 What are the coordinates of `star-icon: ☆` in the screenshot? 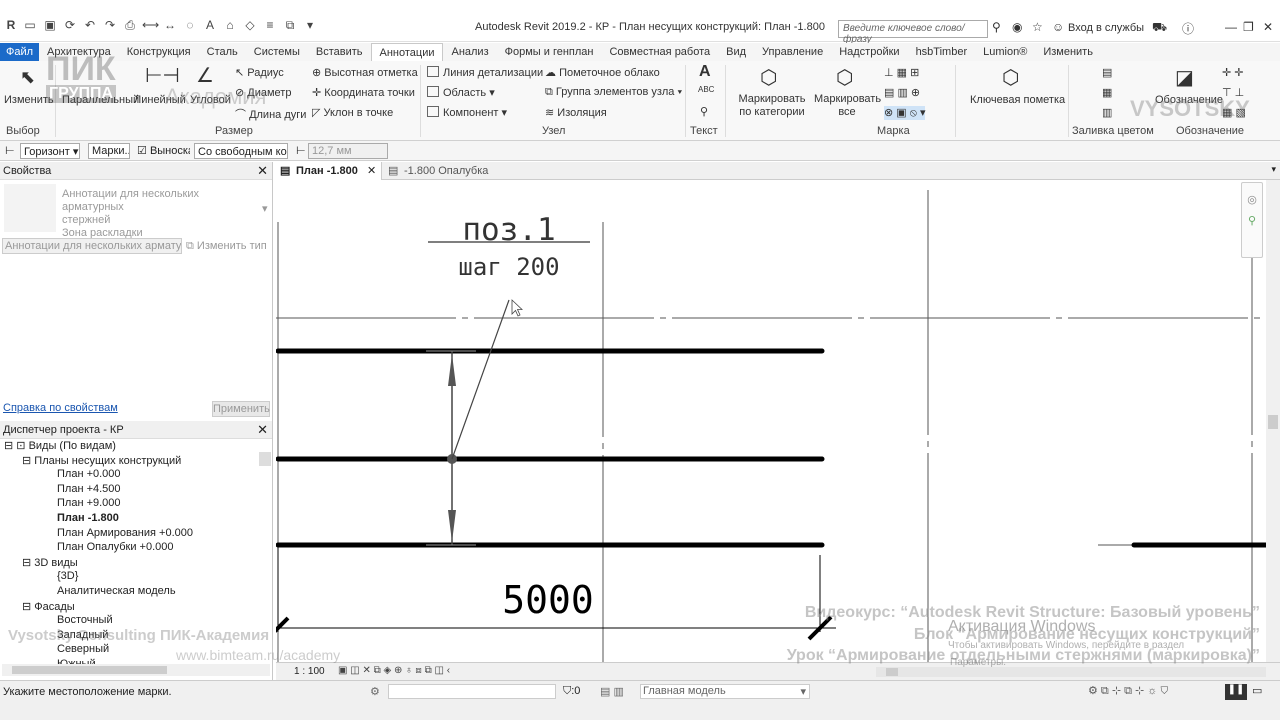 It's located at (1037, 27).